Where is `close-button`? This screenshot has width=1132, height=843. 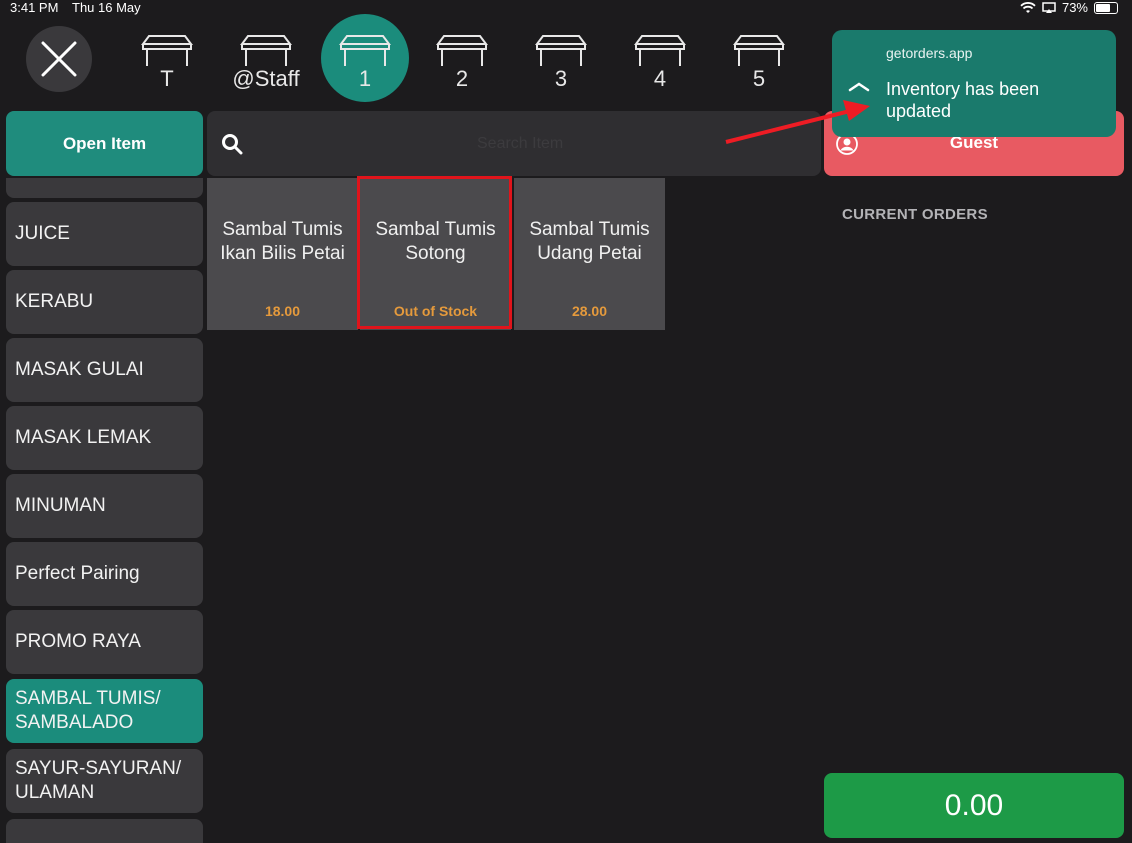 close-button is located at coordinates (59, 59).